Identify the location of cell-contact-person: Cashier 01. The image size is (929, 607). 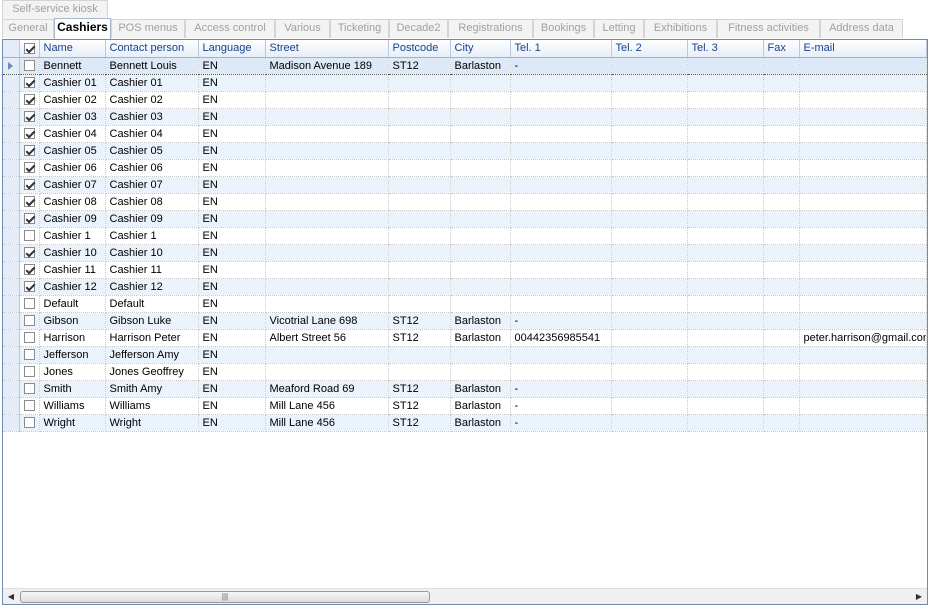
(152, 83).